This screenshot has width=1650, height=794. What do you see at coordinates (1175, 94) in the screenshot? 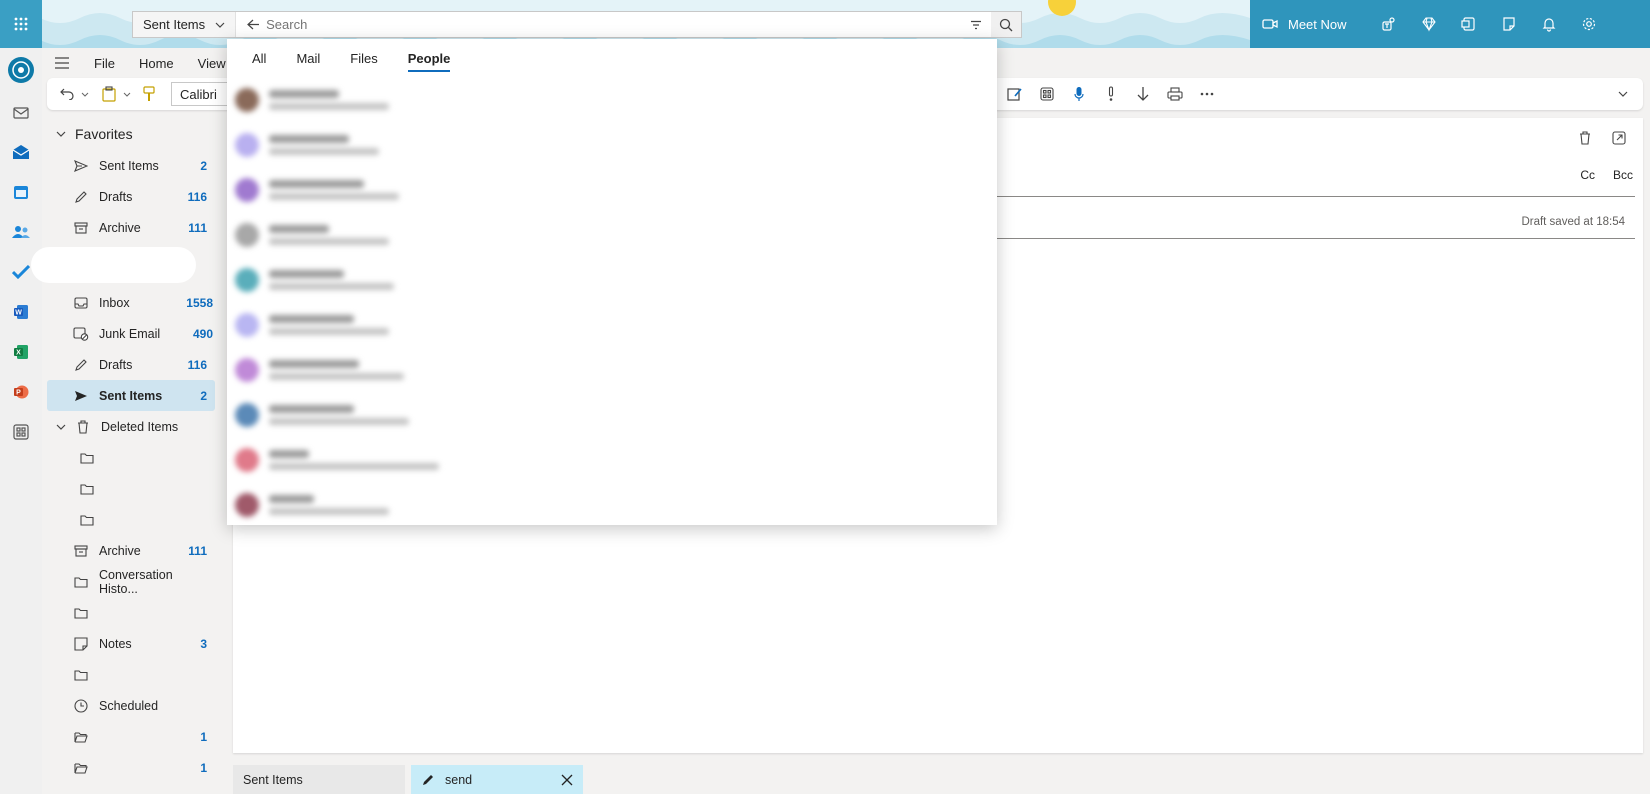
I see `print-button` at bounding box center [1175, 94].